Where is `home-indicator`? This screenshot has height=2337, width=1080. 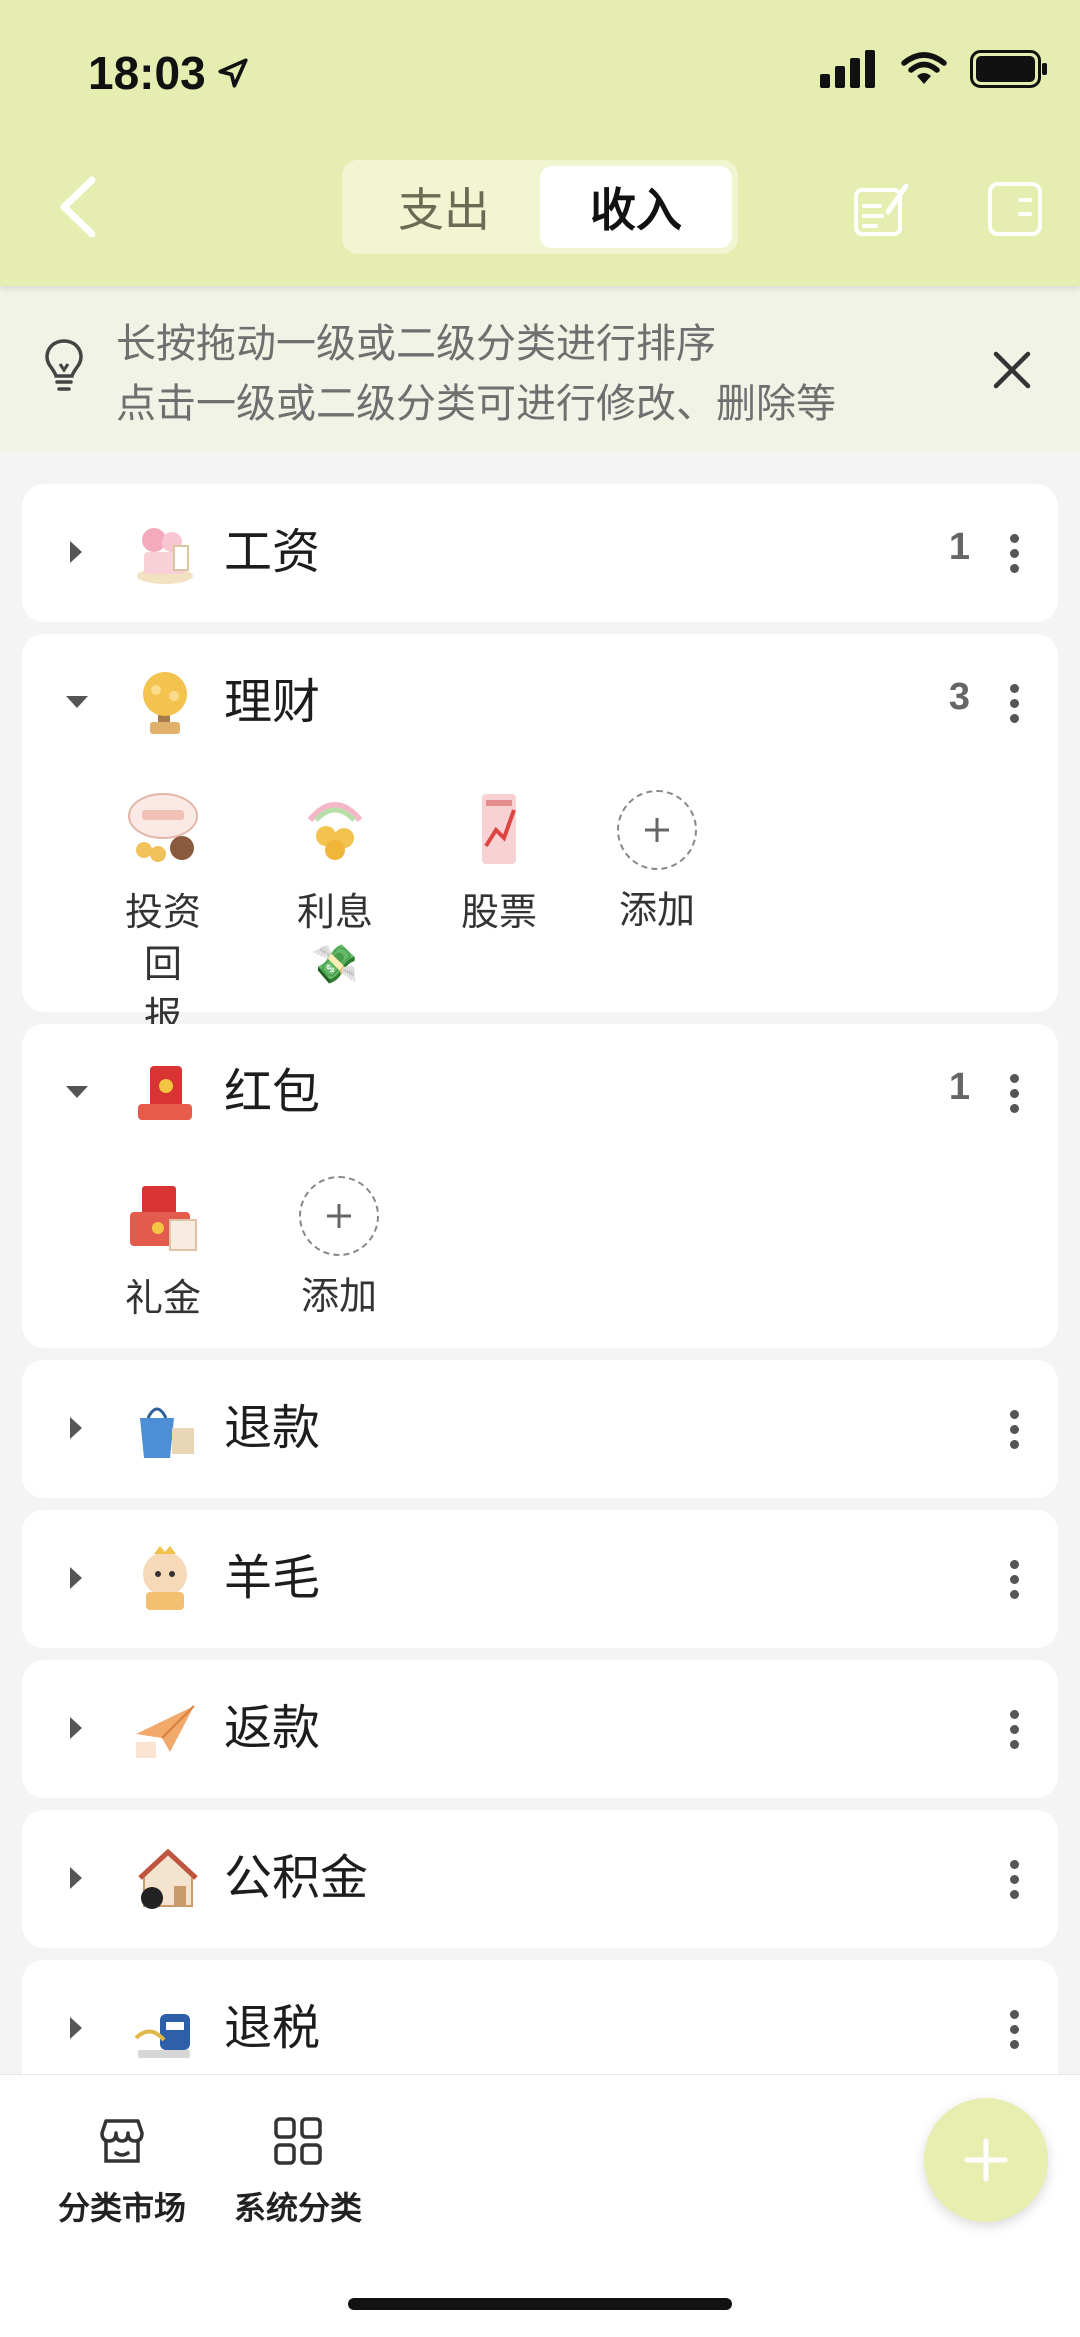
home-indicator is located at coordinates (540, 2304).